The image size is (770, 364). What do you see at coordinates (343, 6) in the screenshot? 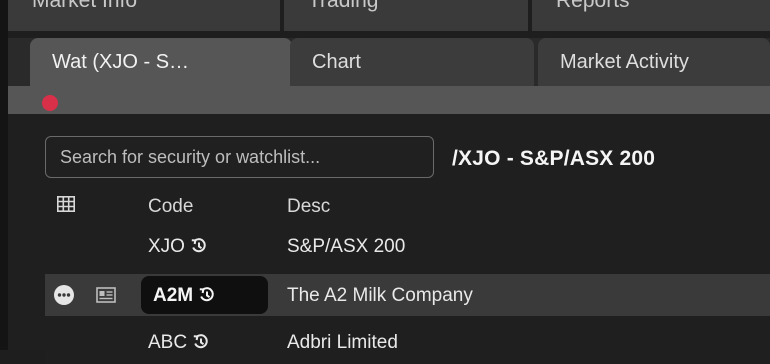
I see `top-tab-label: Trading` at bounding box center [343, 6].